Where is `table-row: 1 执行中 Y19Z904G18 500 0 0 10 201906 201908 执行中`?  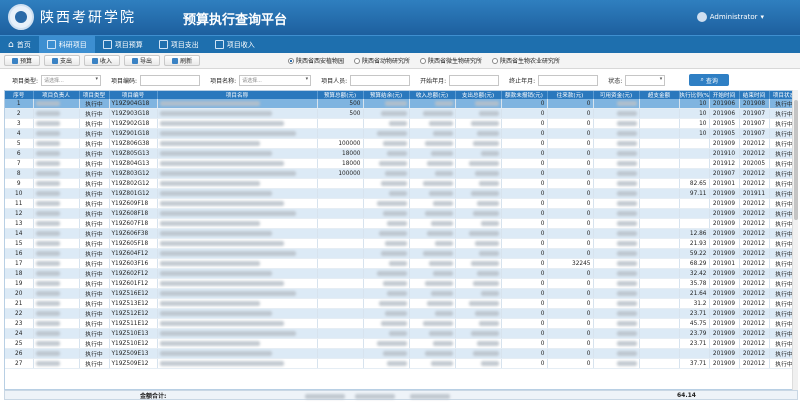 table-row: 1 执行中 Y19Z904G18 500 0 0 10 201906 201908 执行中 is located at coordinates (401, 104).